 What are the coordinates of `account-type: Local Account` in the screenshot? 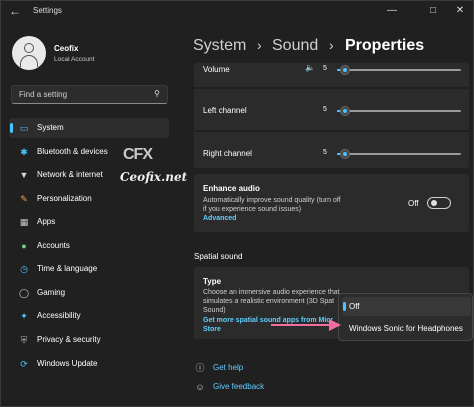 It's located at (74, 59).